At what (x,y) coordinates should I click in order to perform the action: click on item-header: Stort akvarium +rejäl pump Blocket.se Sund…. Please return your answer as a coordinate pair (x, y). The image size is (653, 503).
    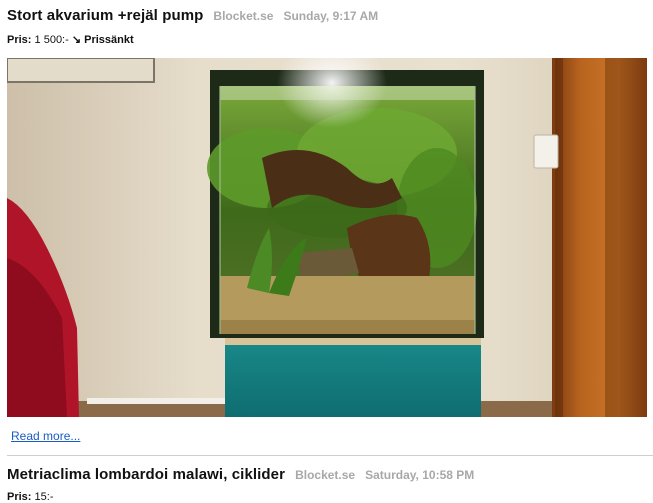
    Looking at the image, I should click on (192, 16).